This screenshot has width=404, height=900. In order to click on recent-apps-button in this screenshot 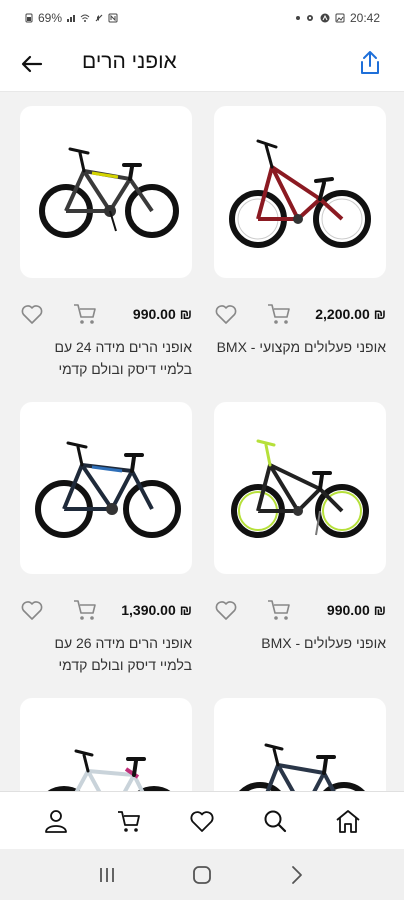, I will do `click(107, 875)`.